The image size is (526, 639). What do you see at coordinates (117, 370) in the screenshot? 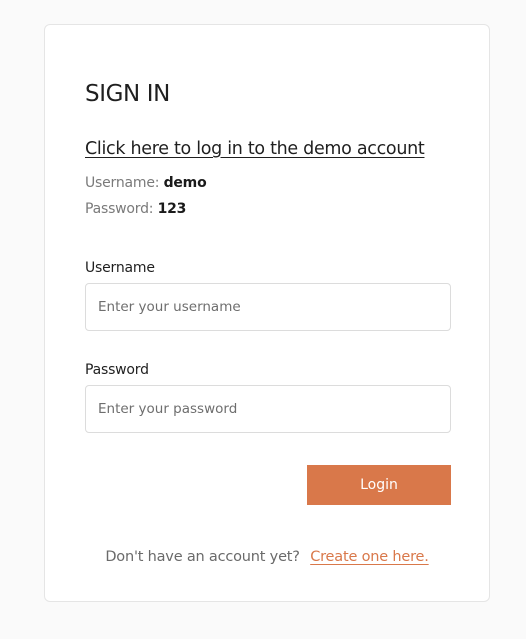
I see `password-label: Password` at bounding box center [117, 370].